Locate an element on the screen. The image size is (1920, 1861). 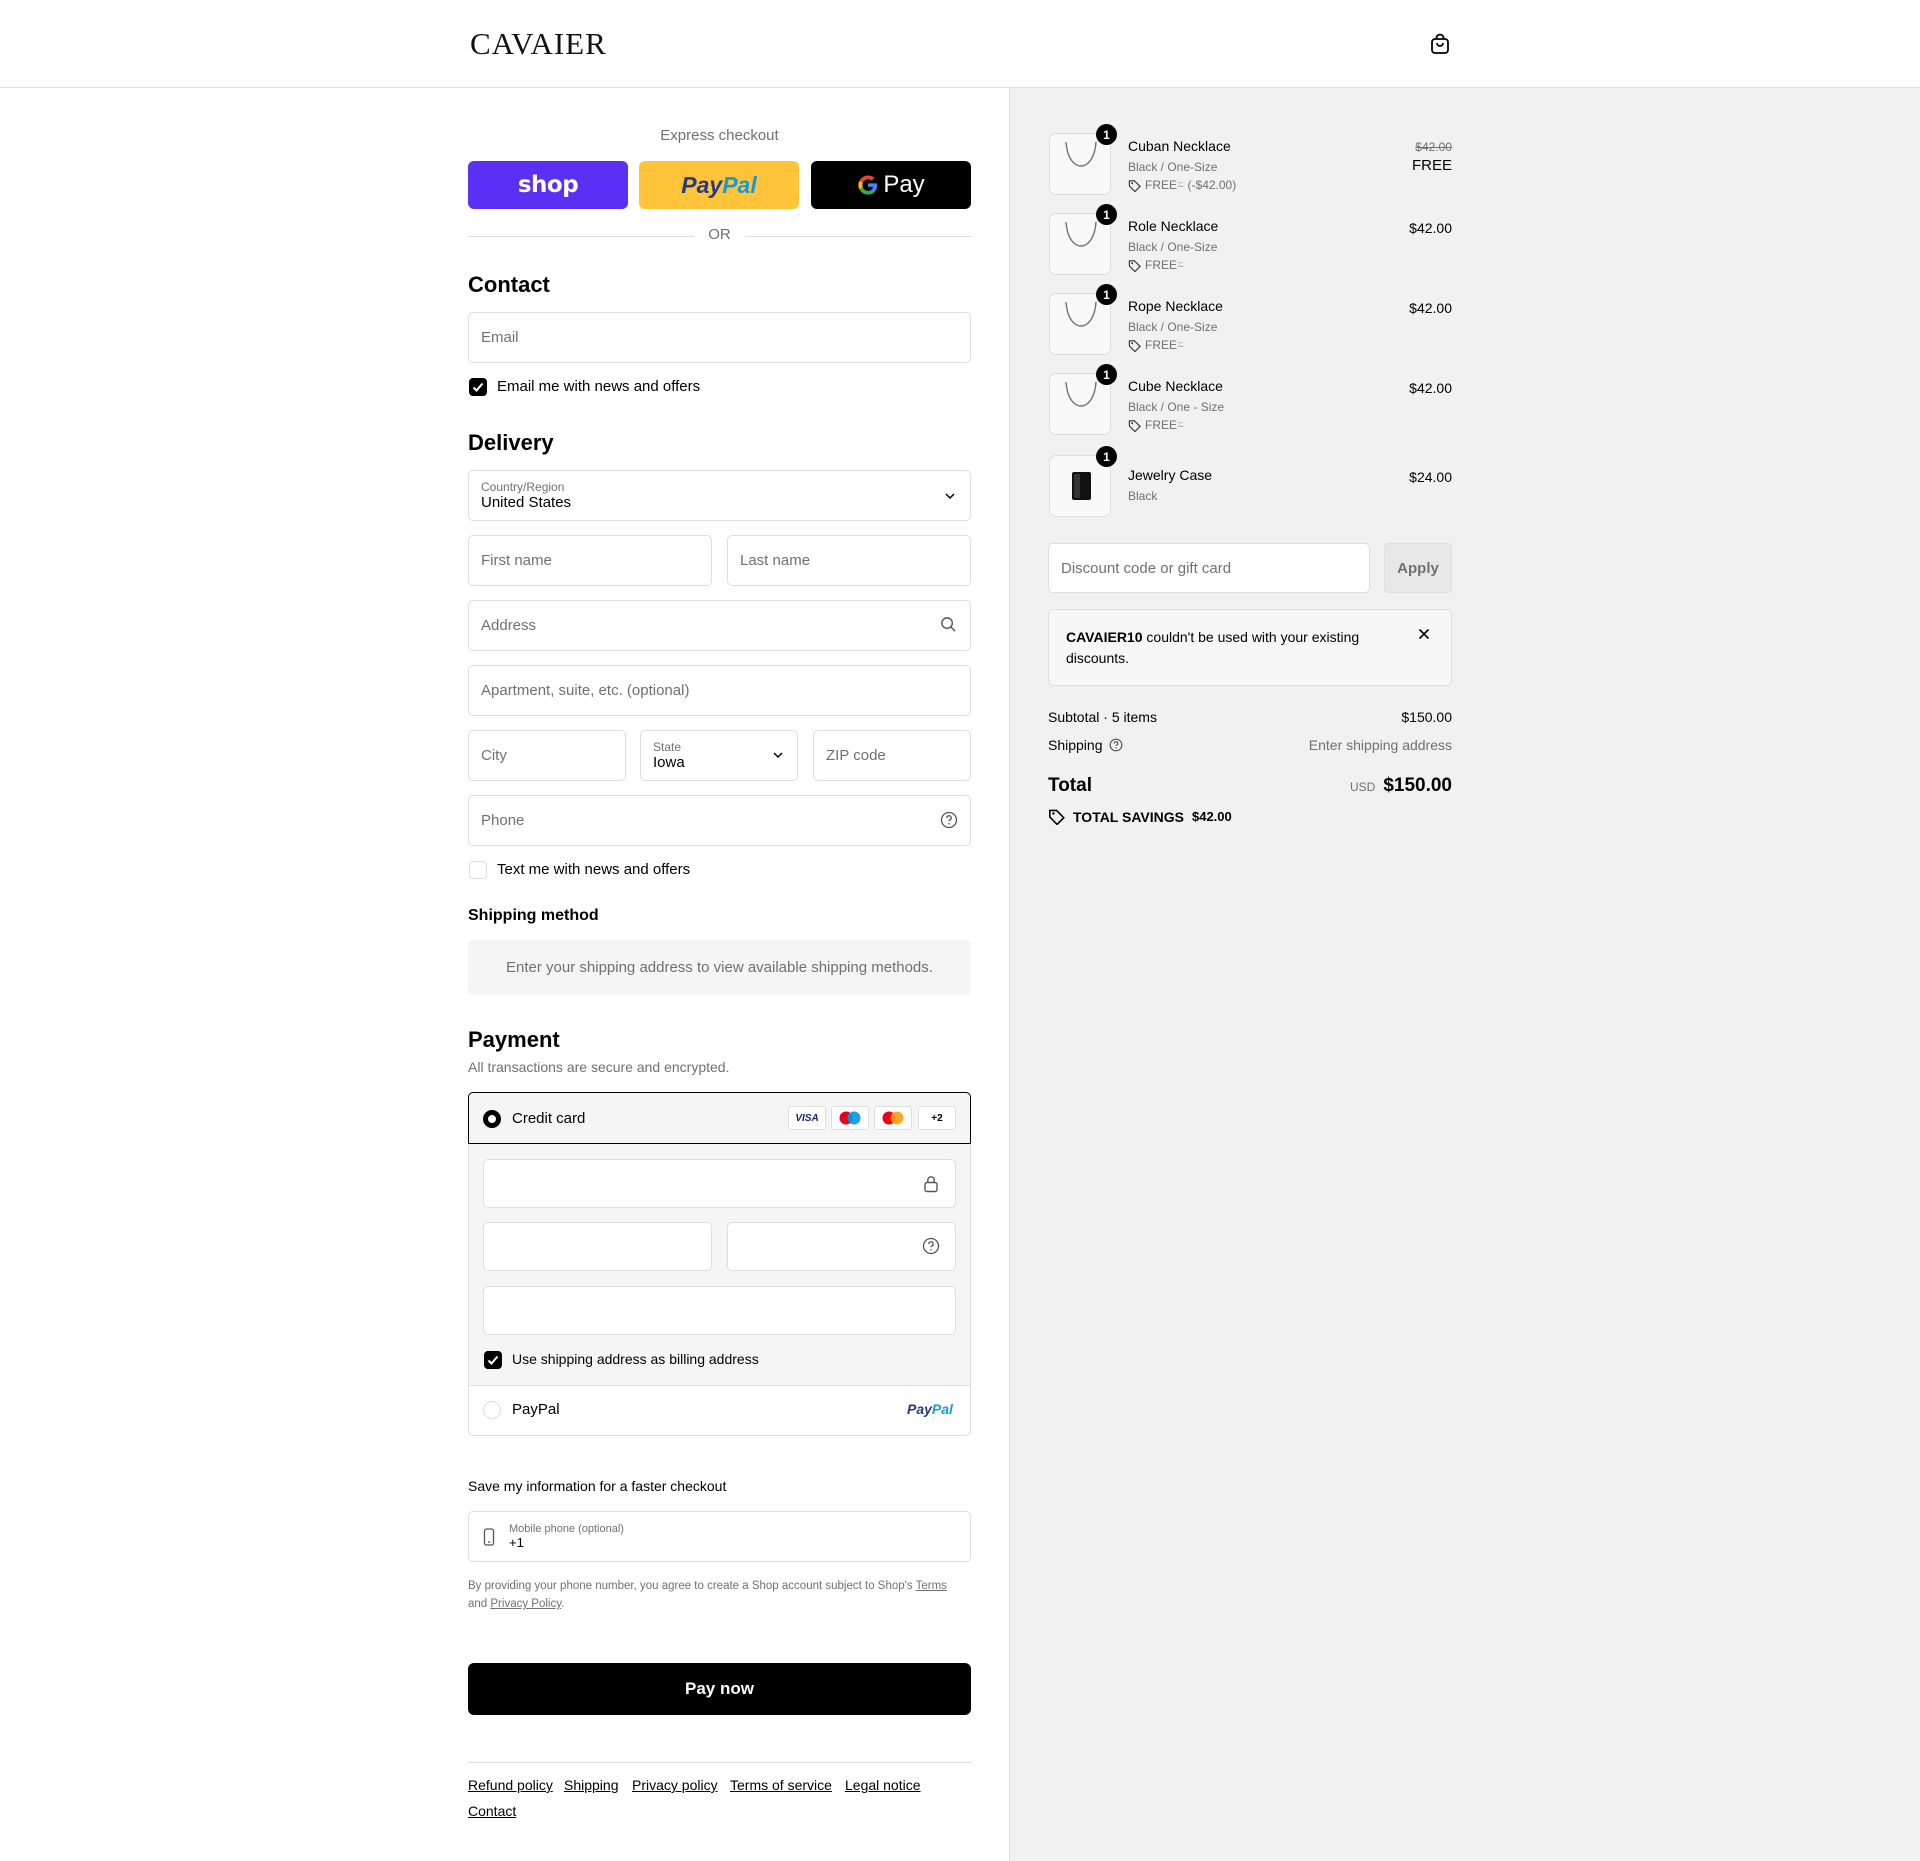
close-icon is located at coordinates (1424, 634).